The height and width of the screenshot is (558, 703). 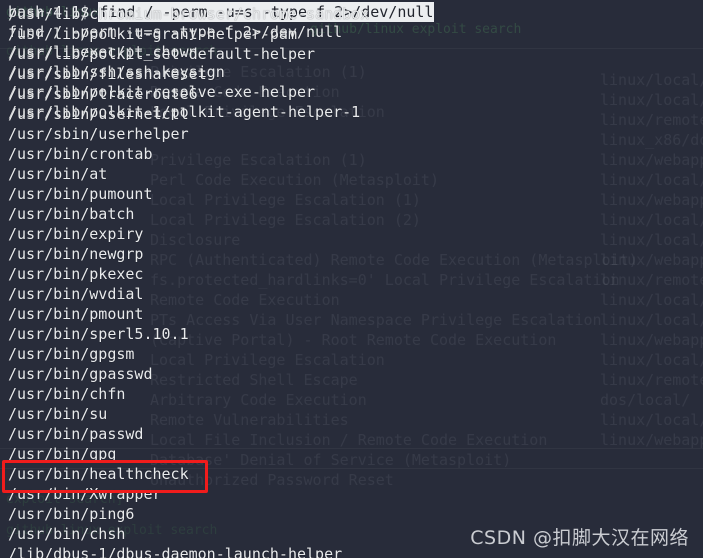 I want to click on output-line: /usr/bin/wvdial, so click(x=76, y=294).